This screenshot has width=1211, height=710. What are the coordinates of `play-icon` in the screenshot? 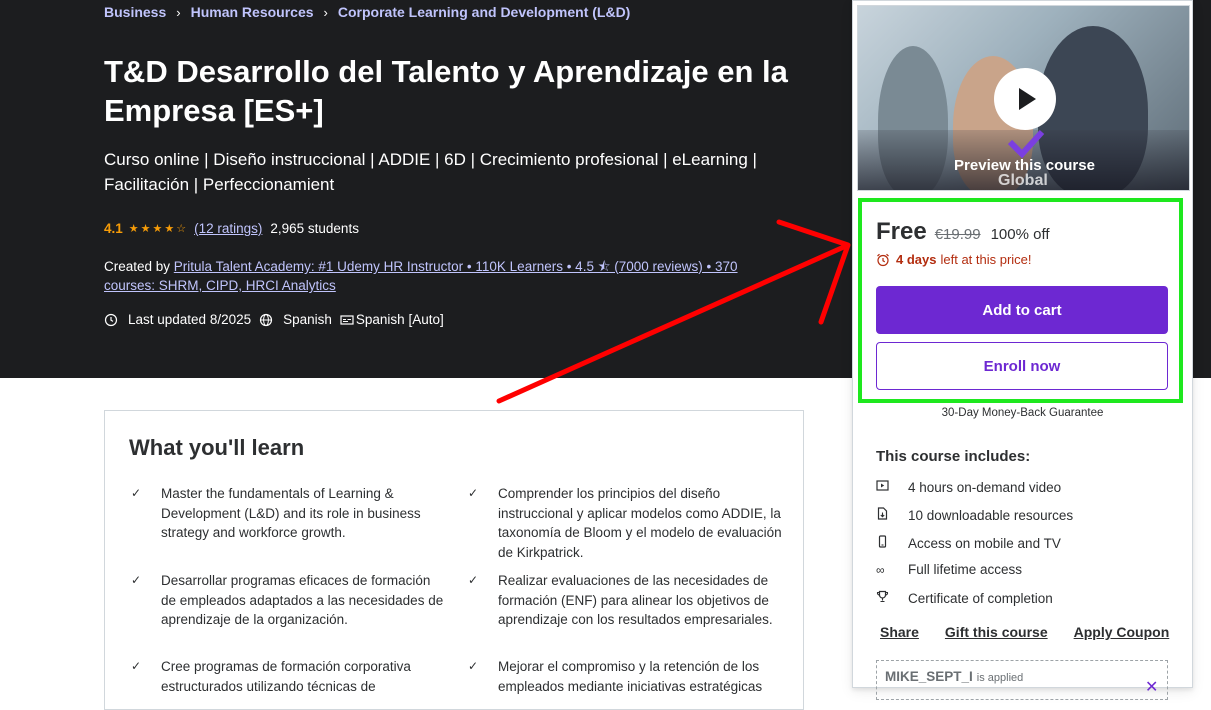 It's located at (1027, 99).